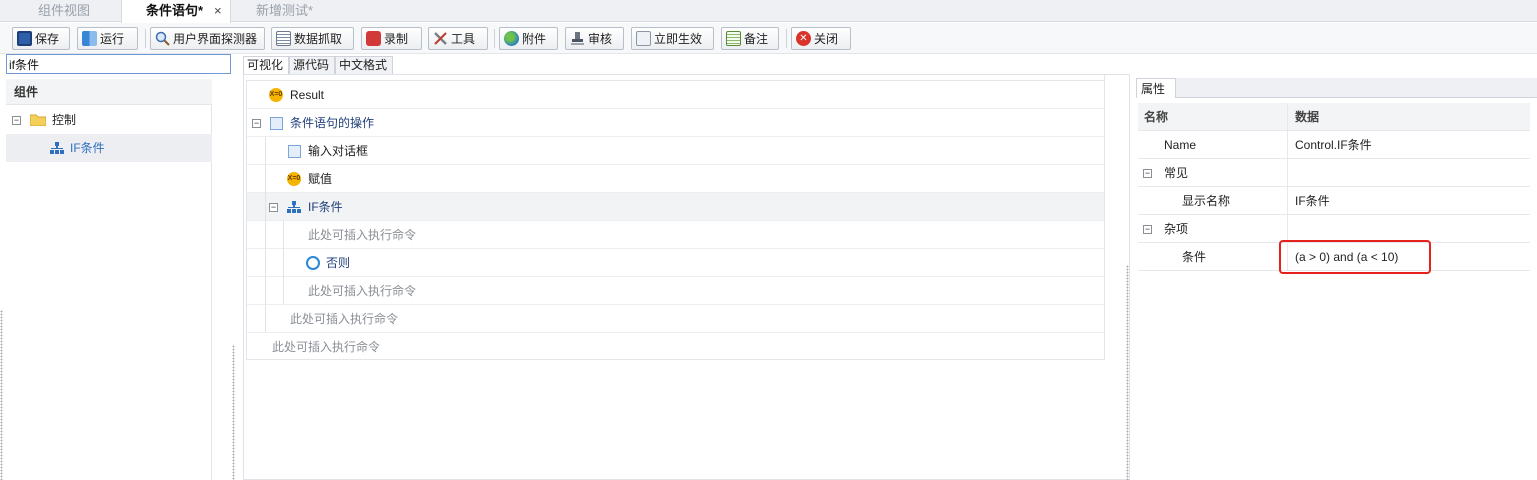 Image resolution: width=1537 pixels, height=480 pixels. Describe the element at coordinates (24, 38) in the screenshot. I see `save-icon` at that location.